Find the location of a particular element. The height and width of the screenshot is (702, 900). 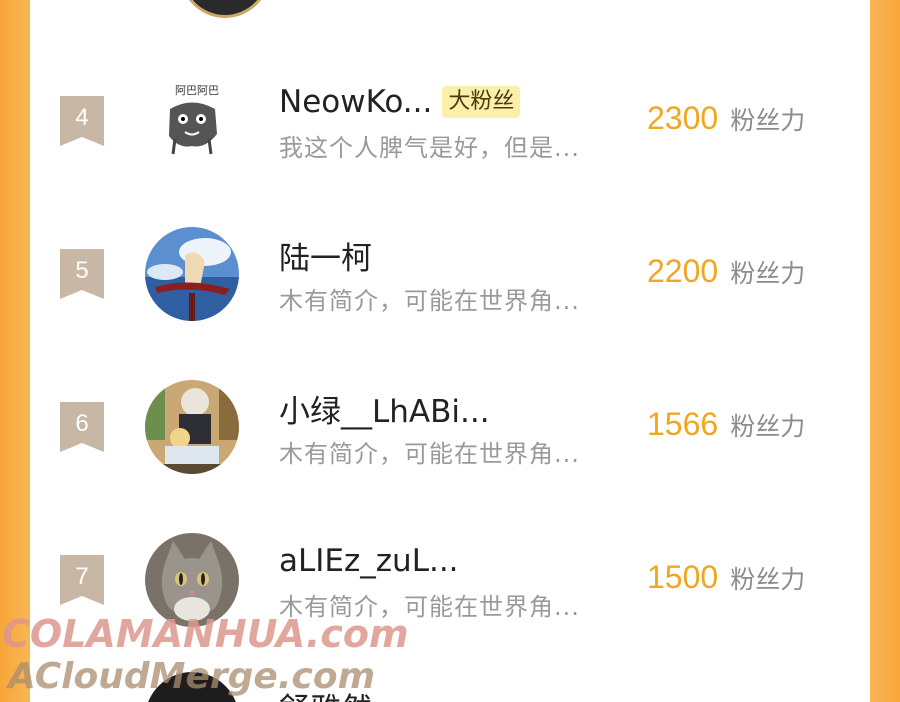

rank-badge: 4 is located at coordinates (82, 121).